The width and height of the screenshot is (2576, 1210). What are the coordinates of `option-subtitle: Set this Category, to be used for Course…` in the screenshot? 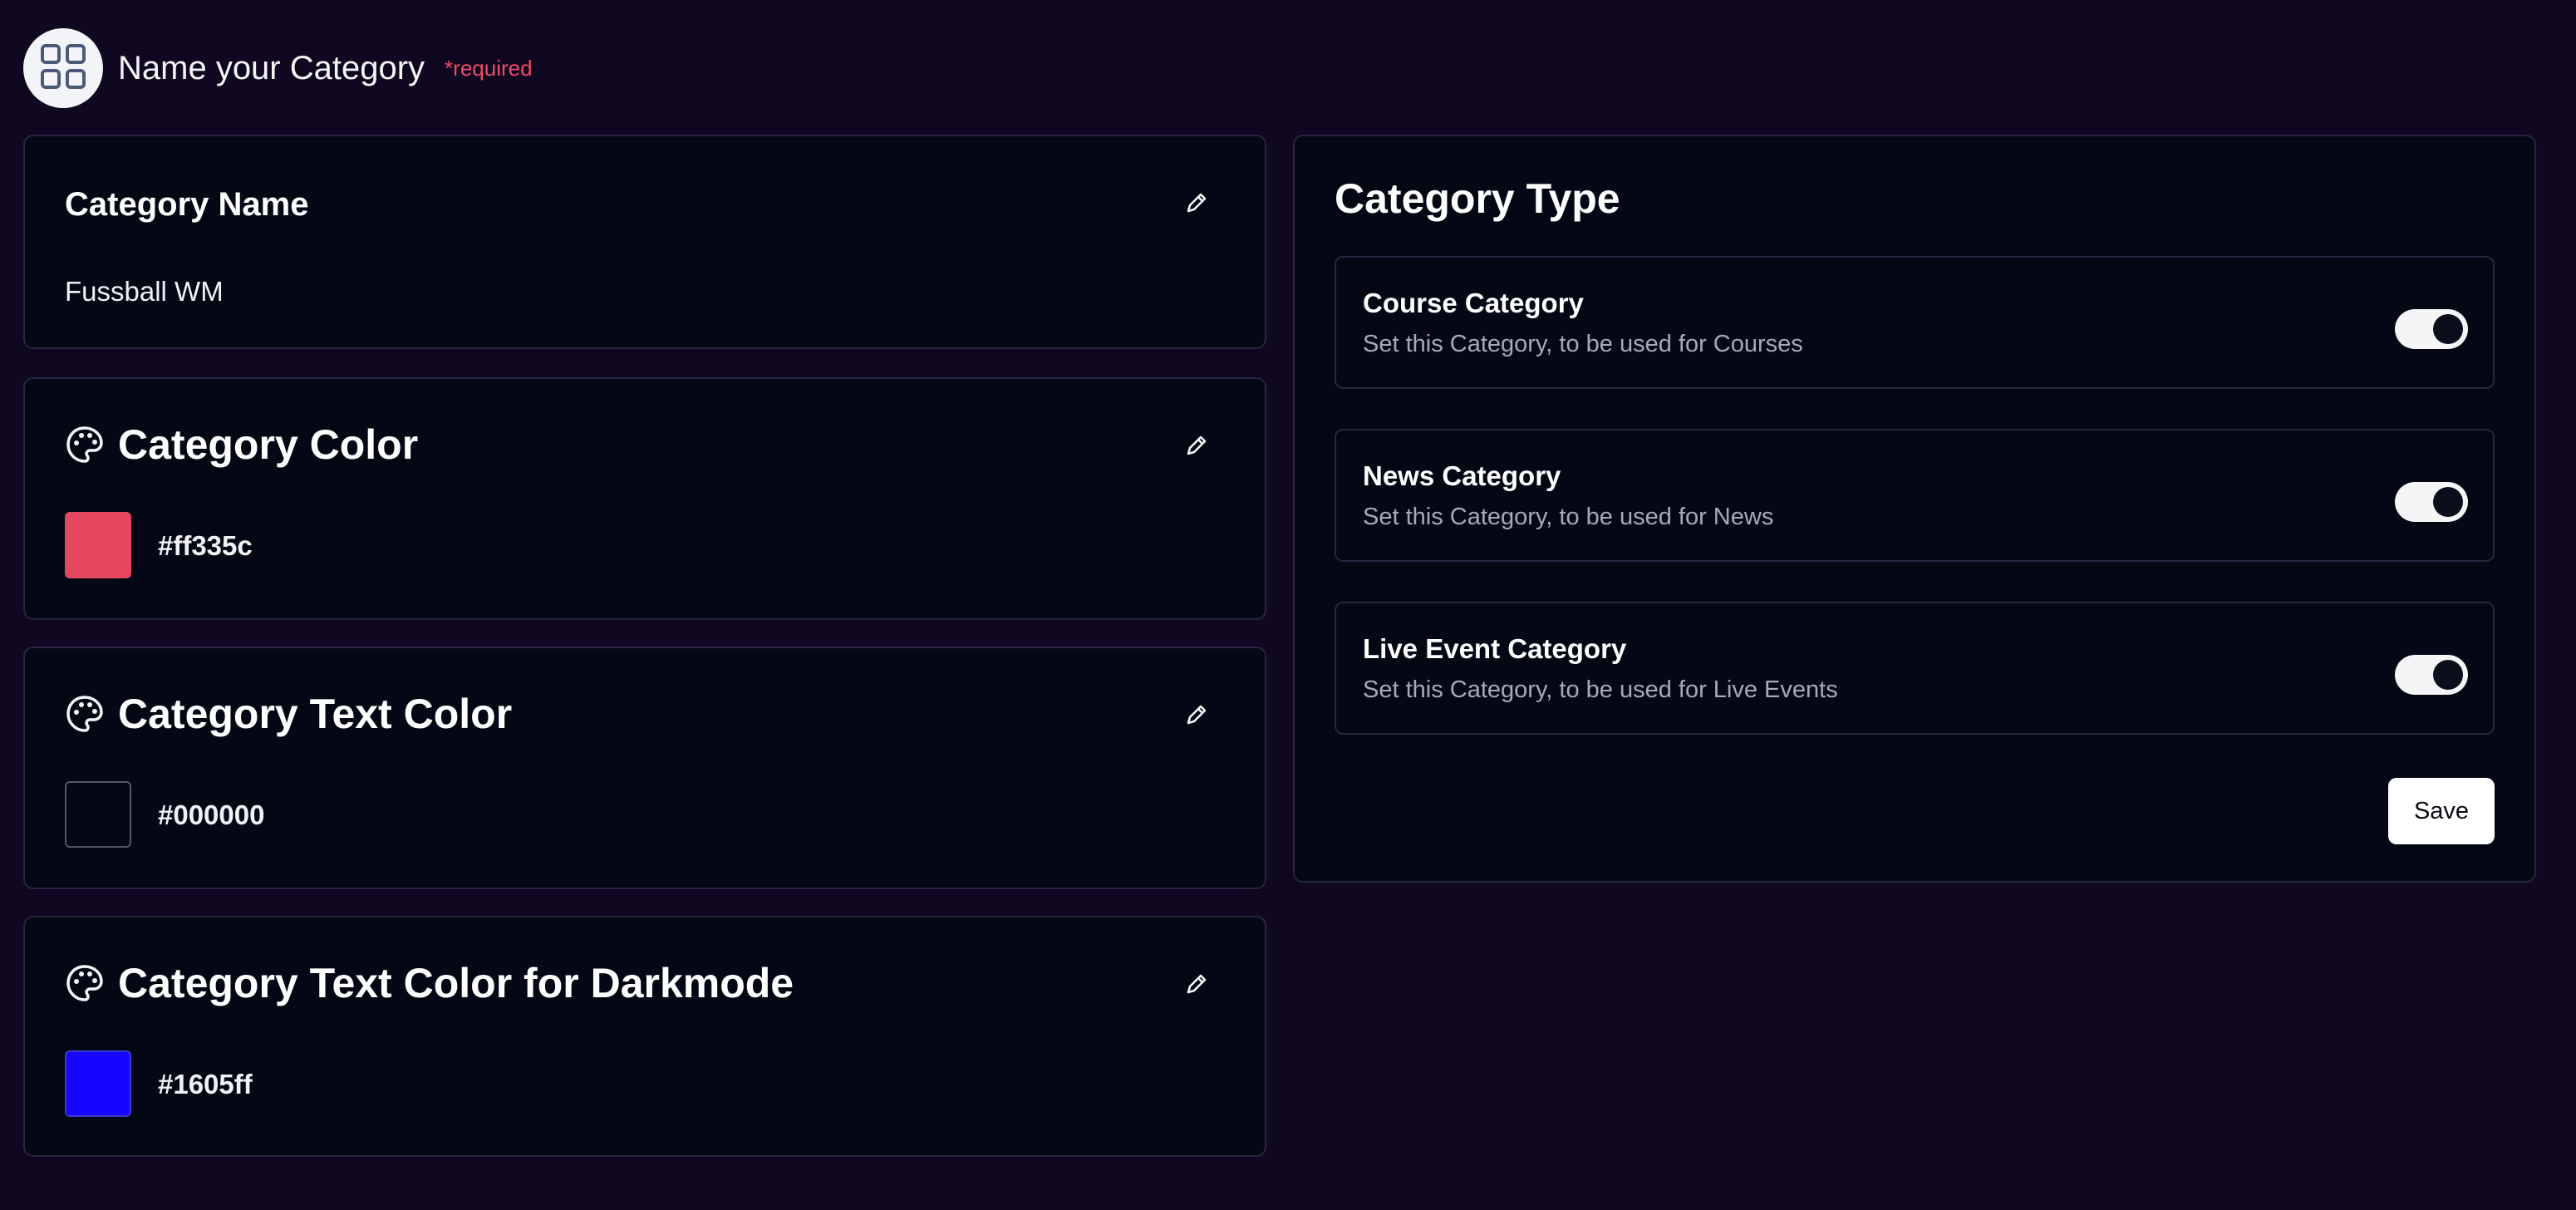 It's located at (1583, 344).